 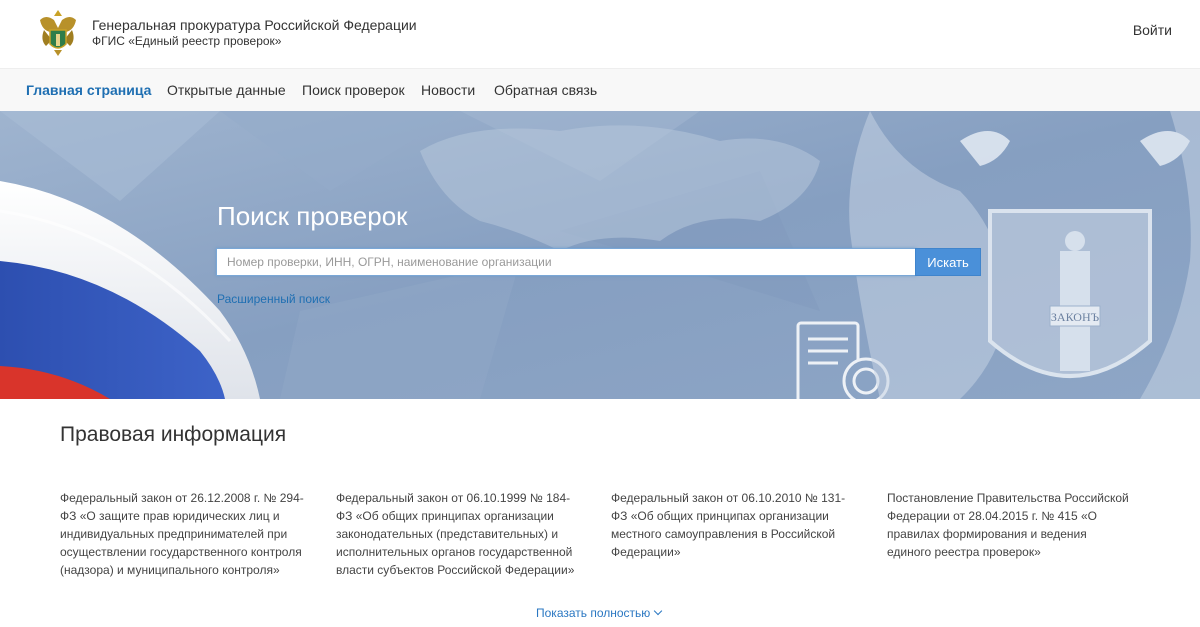 I want to click on search-button: Искать, so click(x=948, y=262).